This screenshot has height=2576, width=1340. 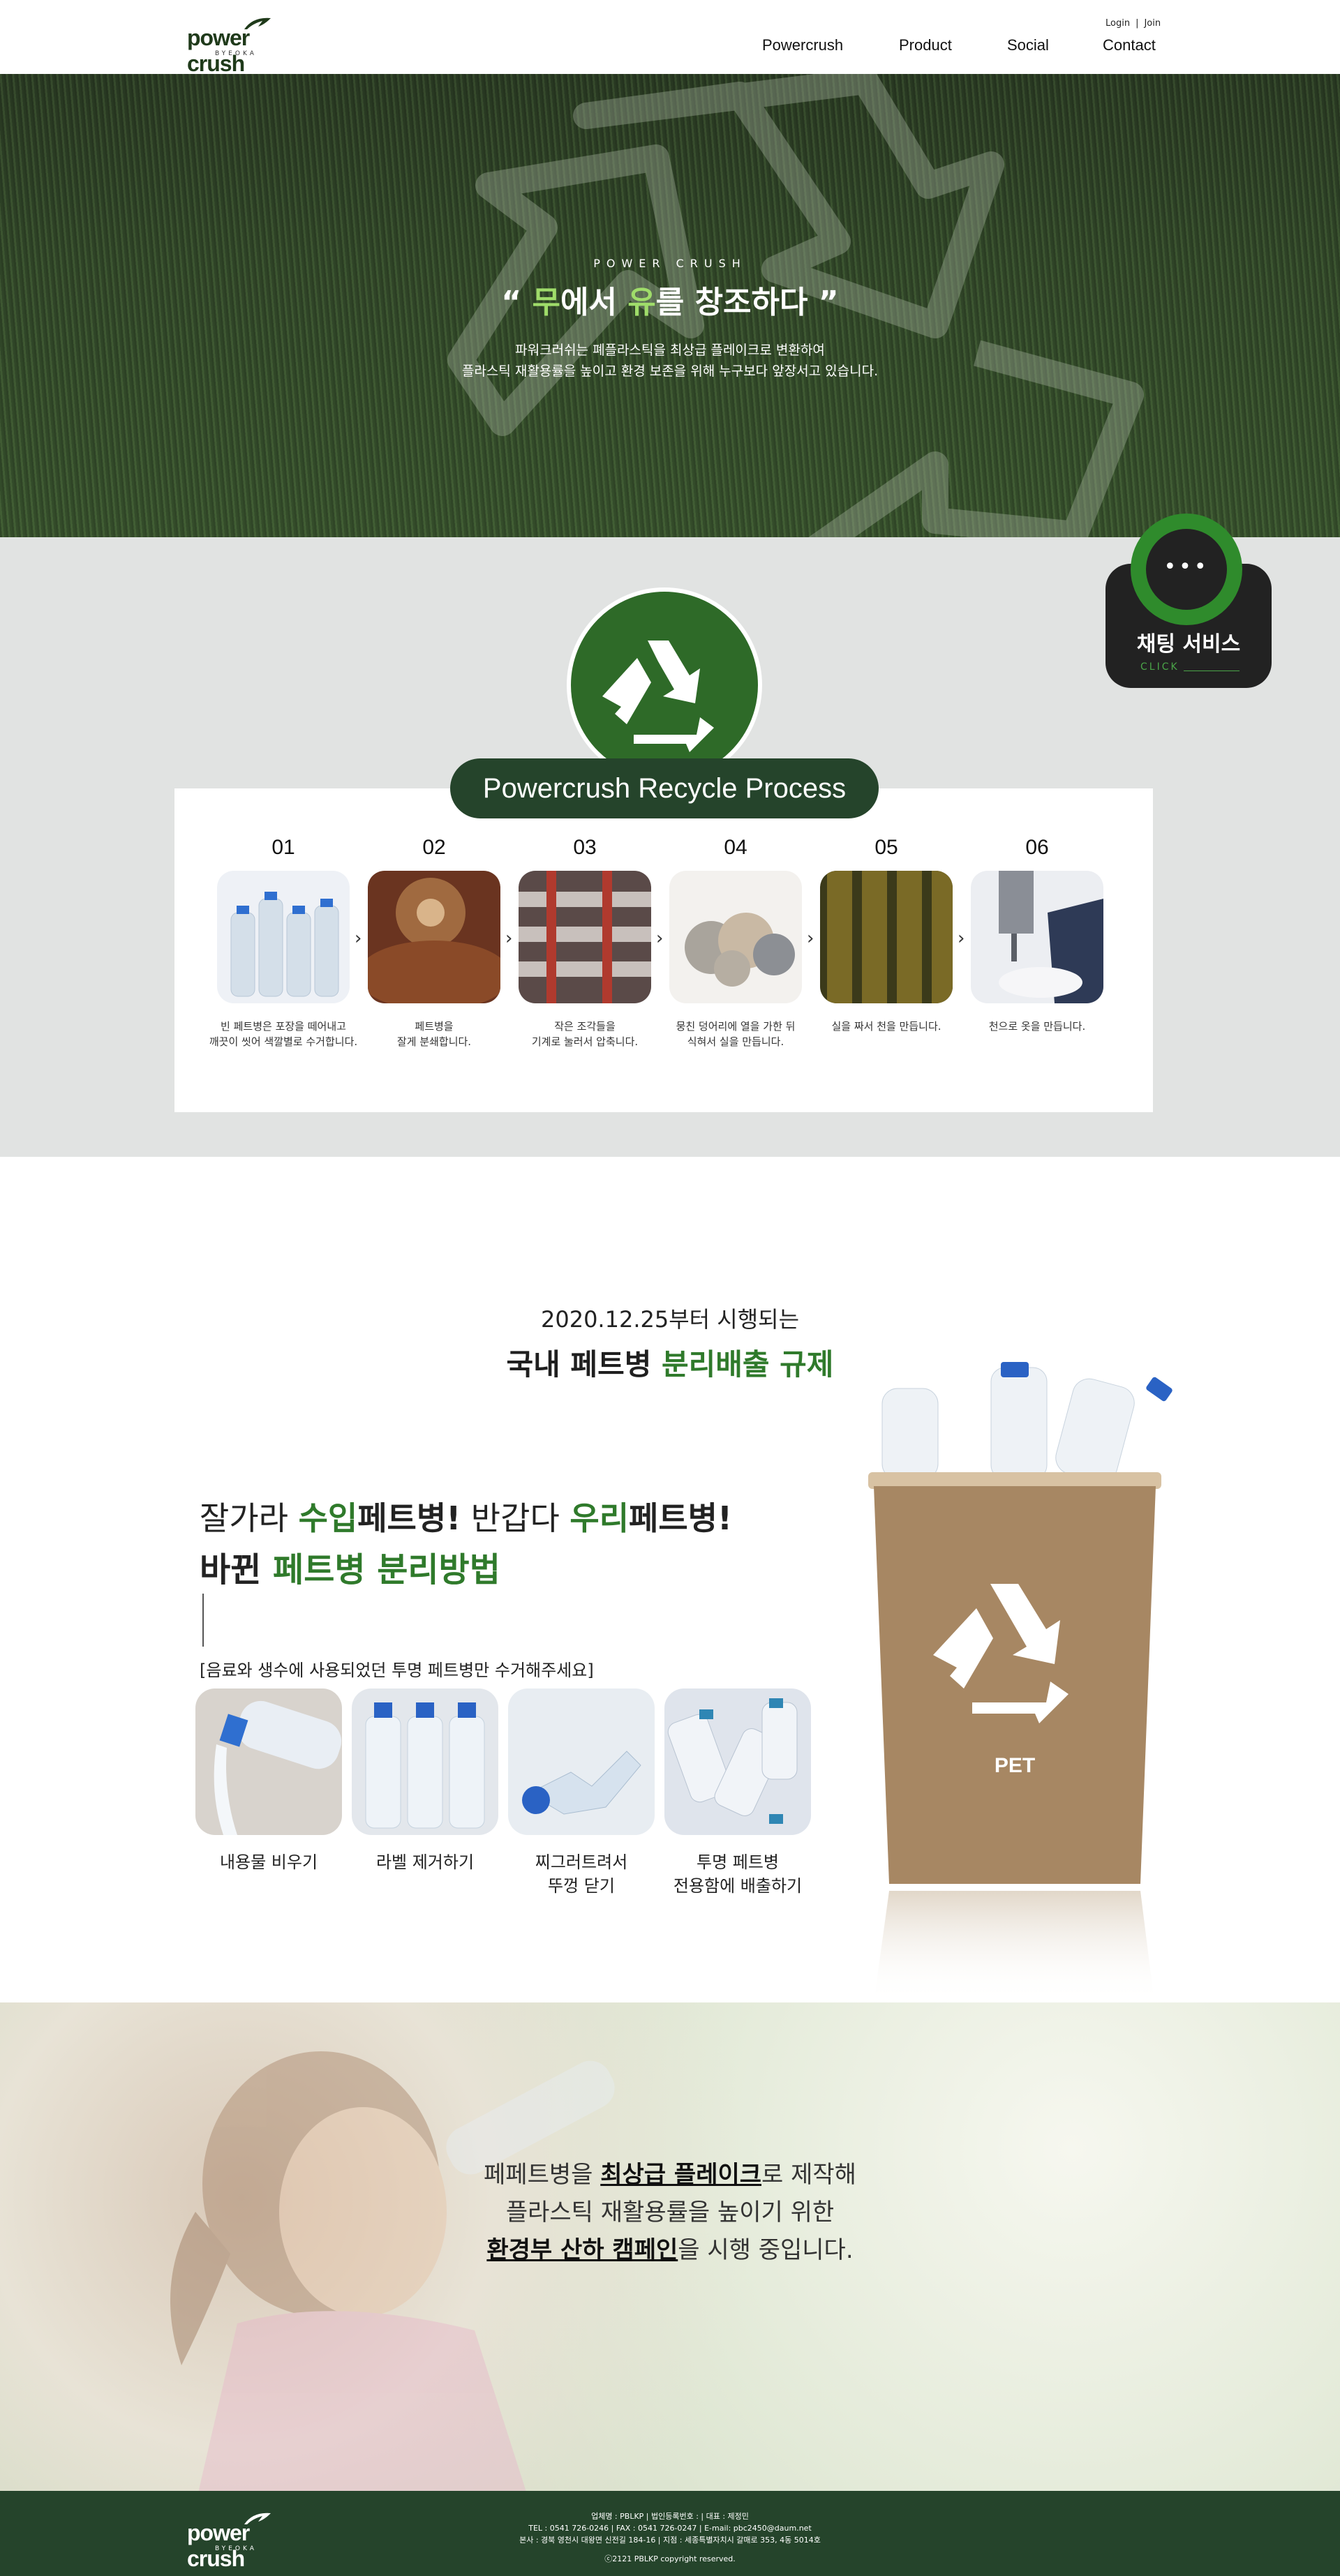 What do you see at coordinates (203, 1620) in the screenshot?
I see `divider-line` at bounding box center [203, 1620].